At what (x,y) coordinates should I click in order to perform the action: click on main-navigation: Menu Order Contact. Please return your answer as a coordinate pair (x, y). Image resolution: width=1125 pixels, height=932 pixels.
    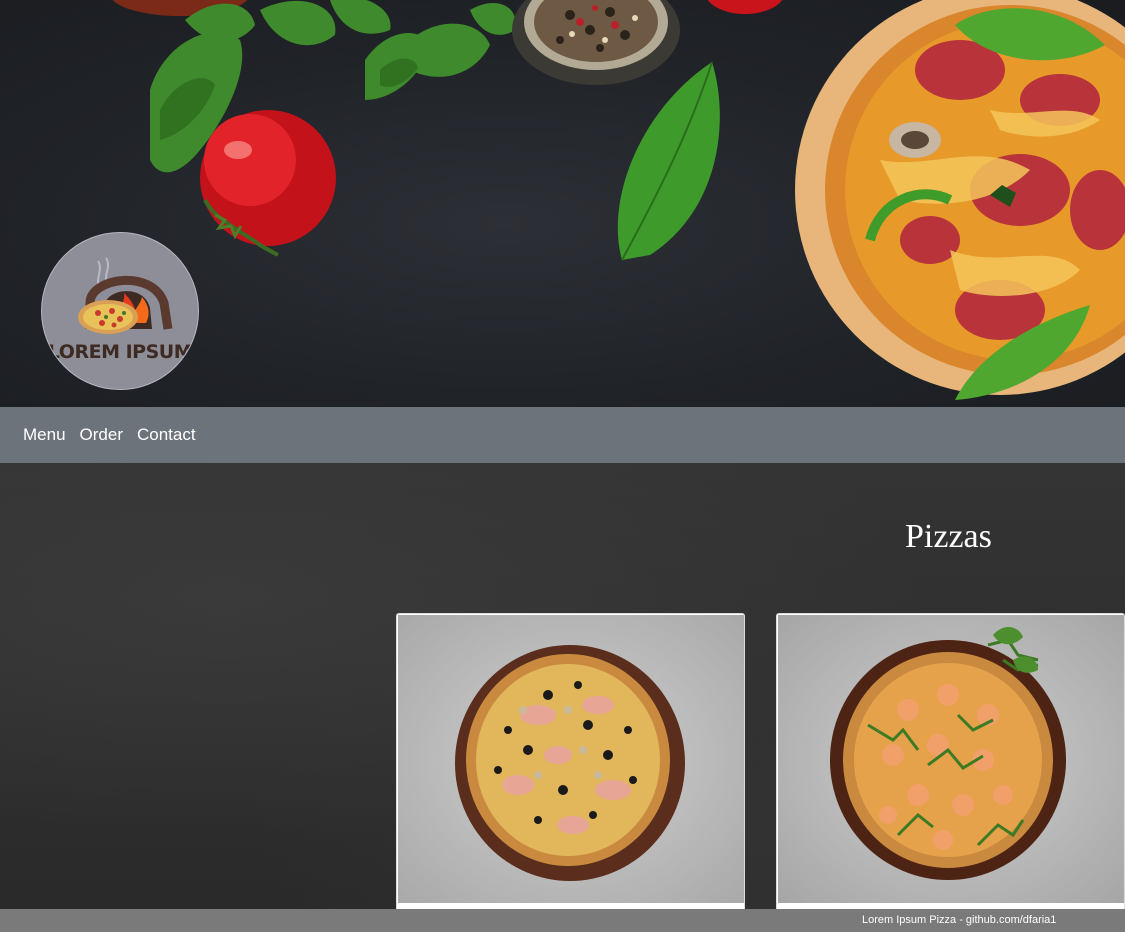
    Looking at the image, I should click on (562, 435).